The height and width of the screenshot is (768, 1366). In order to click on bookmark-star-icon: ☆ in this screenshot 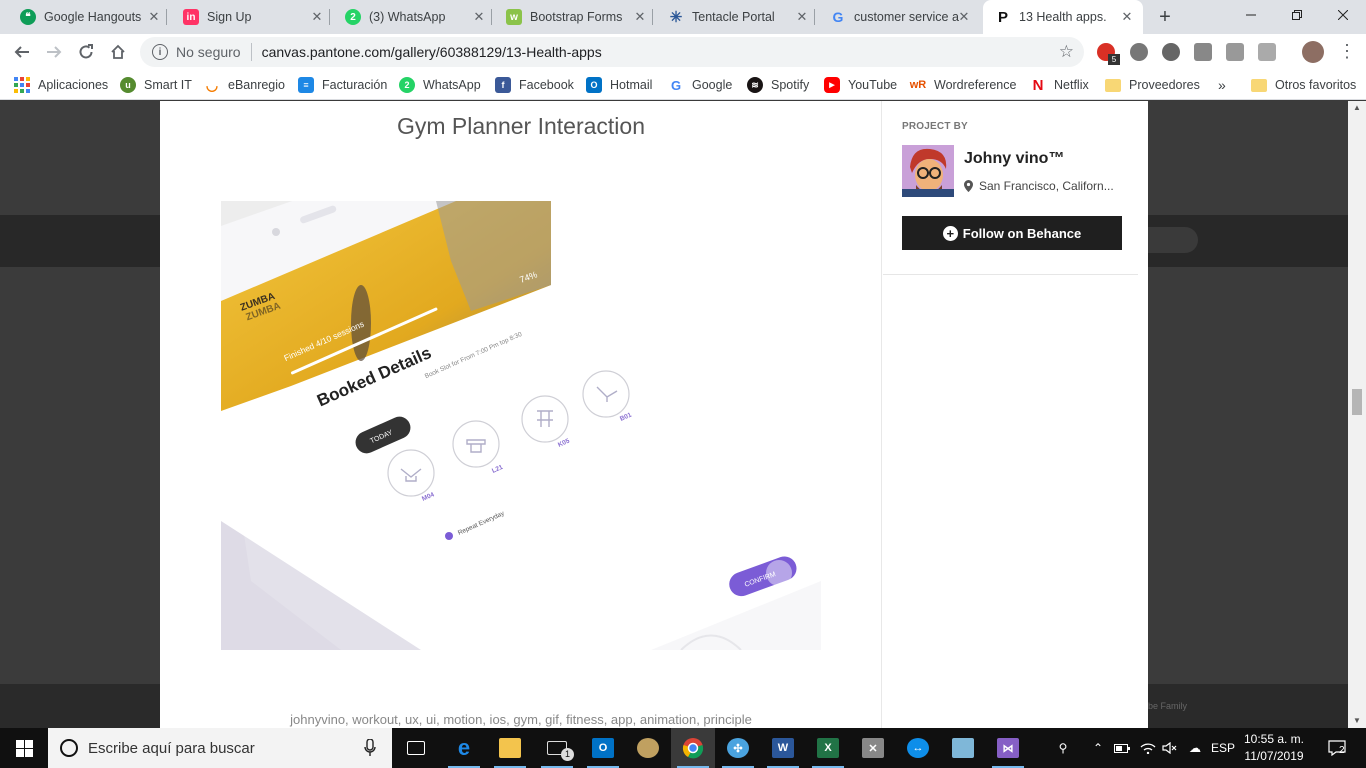, I will do `click(1066, 52)`.